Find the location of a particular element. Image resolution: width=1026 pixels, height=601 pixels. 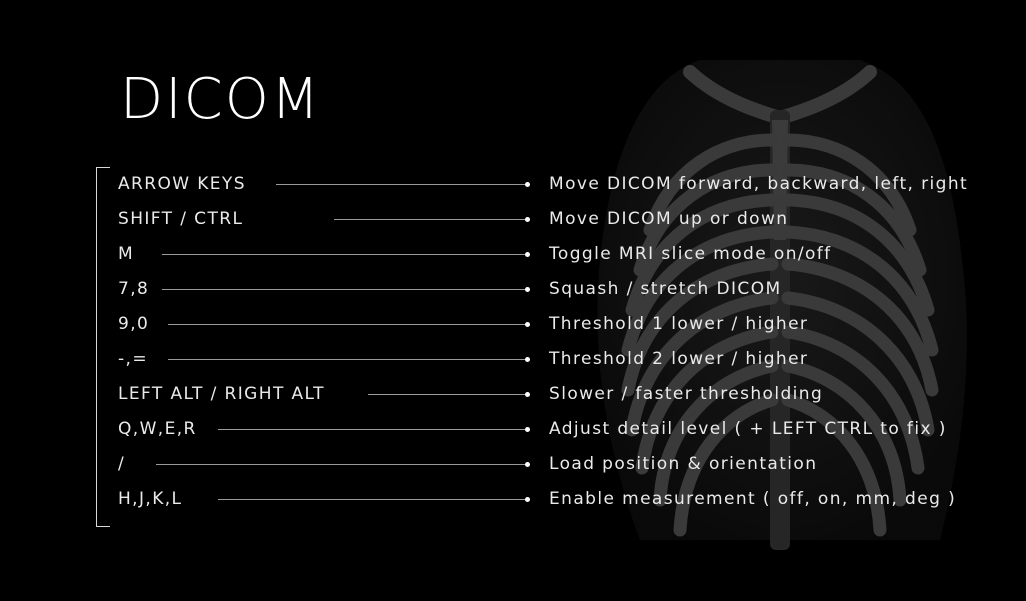

page-title: DICOM is located at coordinates (221, 99).